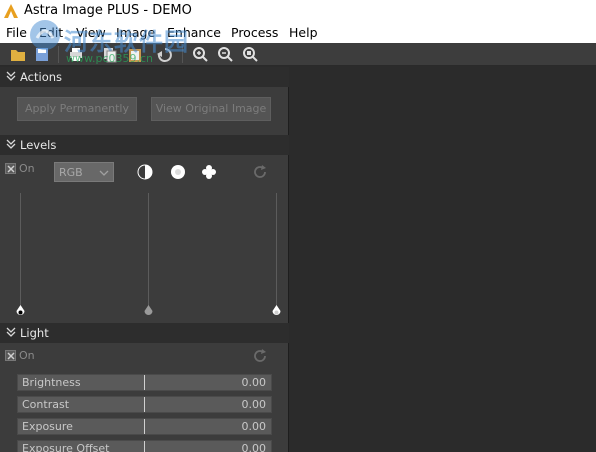  Describe the element at coordinates (11, 11) in the screenshot. I see `app-logo-icon` at that location.